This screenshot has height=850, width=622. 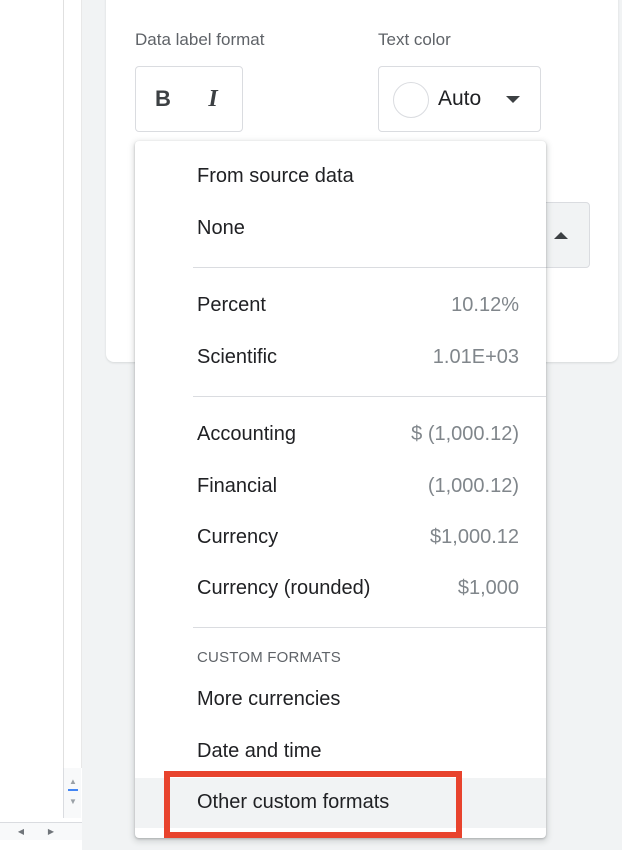 I want to click on chevron-down-icon, so click(x=513, y=99).